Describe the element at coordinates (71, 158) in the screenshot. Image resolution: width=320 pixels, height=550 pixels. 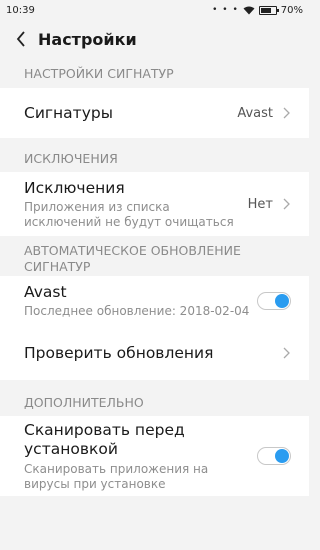
I see `section-header-label: ИСКЛЮЧЕНИЯ` at that location.